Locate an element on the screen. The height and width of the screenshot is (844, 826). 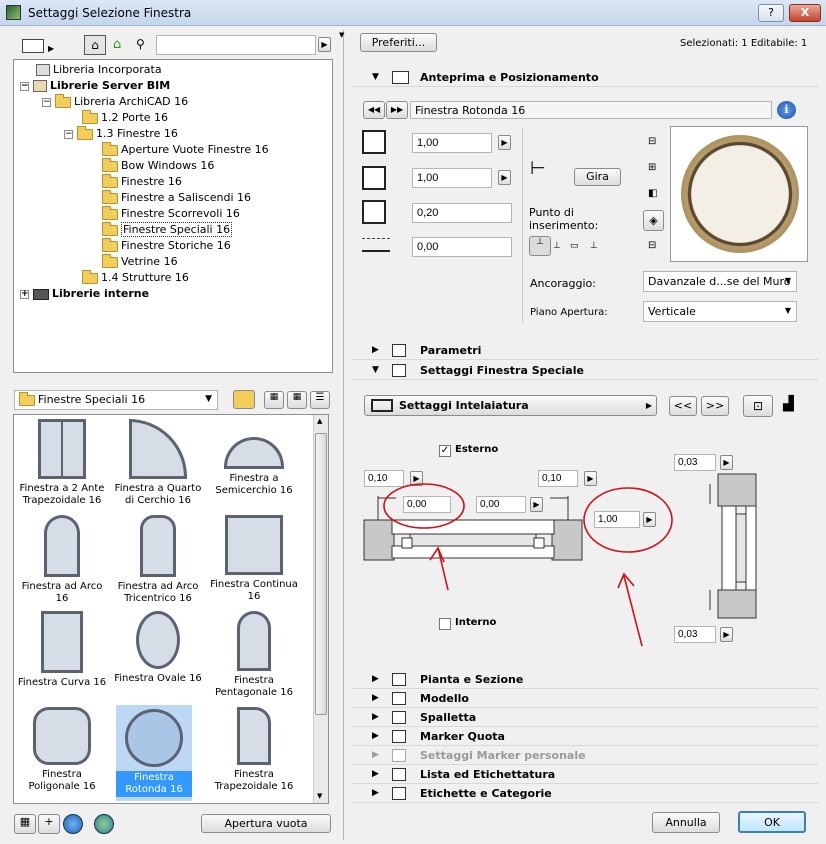
scroll-down-icon: ▼ is located at coordinates (319, 796).